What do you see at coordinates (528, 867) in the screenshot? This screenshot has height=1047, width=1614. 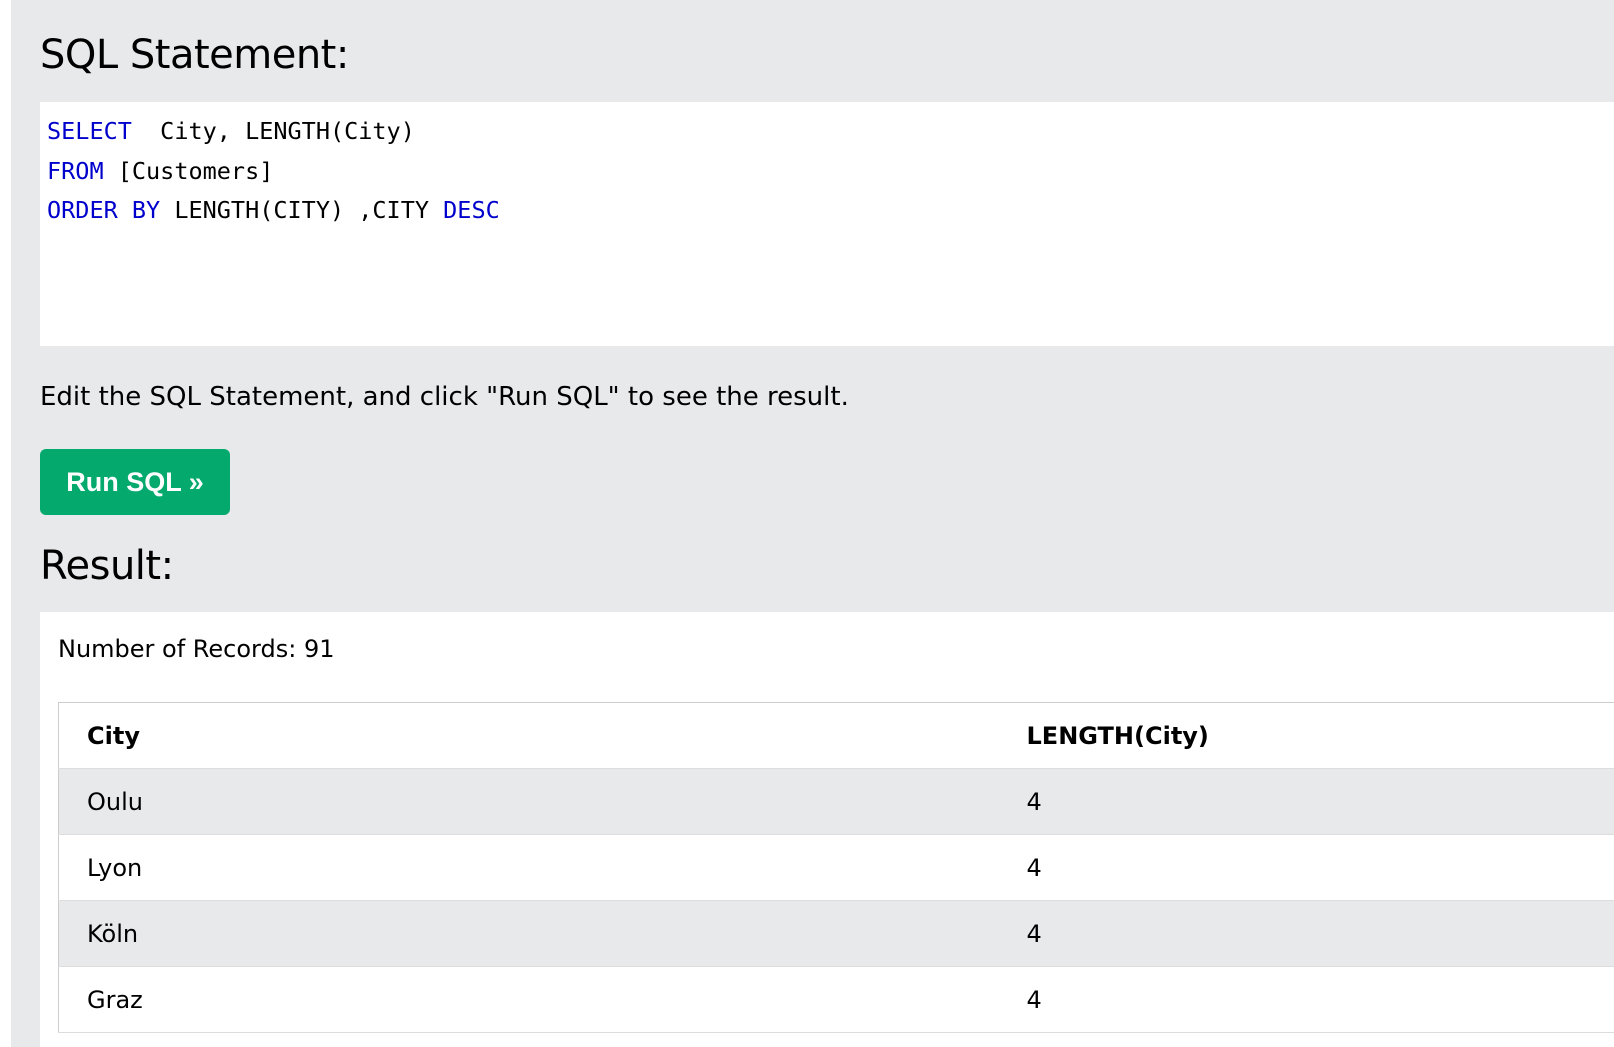 I see `city-cell: Lyon` at bounding box center [528, 867].